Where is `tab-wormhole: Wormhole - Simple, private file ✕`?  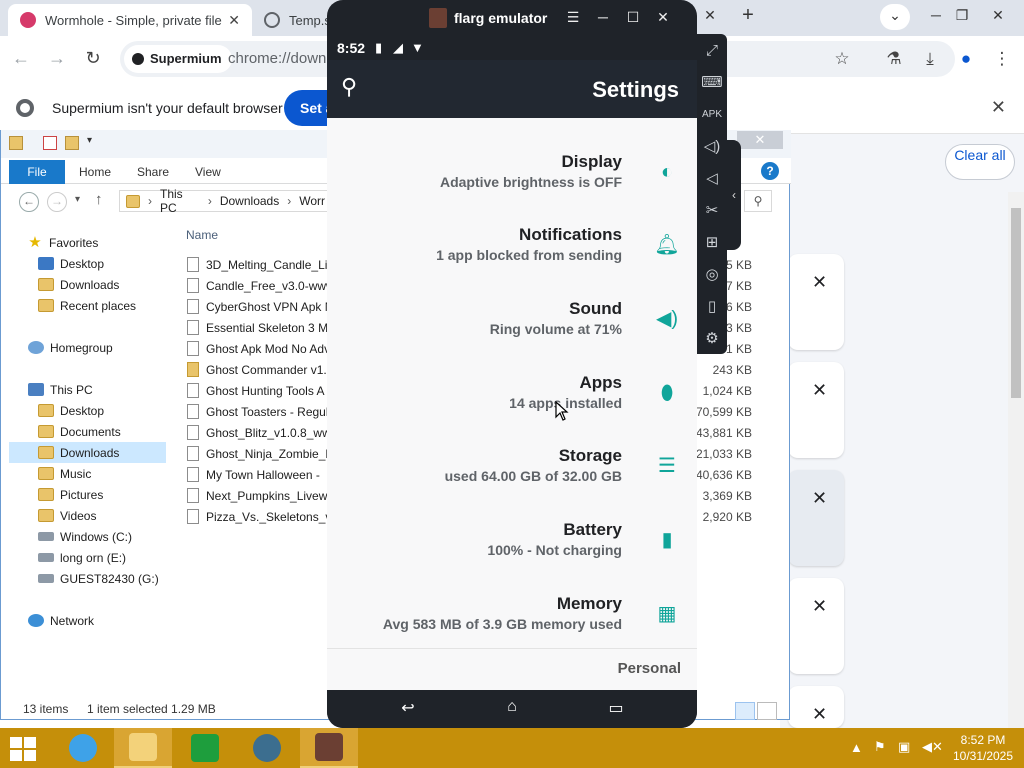
tab-wormhole: Wormhole - Simple, private file ✕ is located at coordinates (130, 20).